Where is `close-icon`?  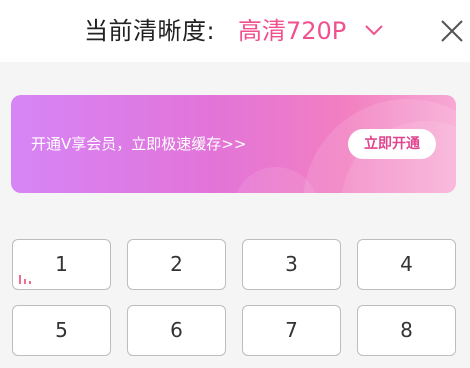
close-icon is located at coordinates (452, 31).